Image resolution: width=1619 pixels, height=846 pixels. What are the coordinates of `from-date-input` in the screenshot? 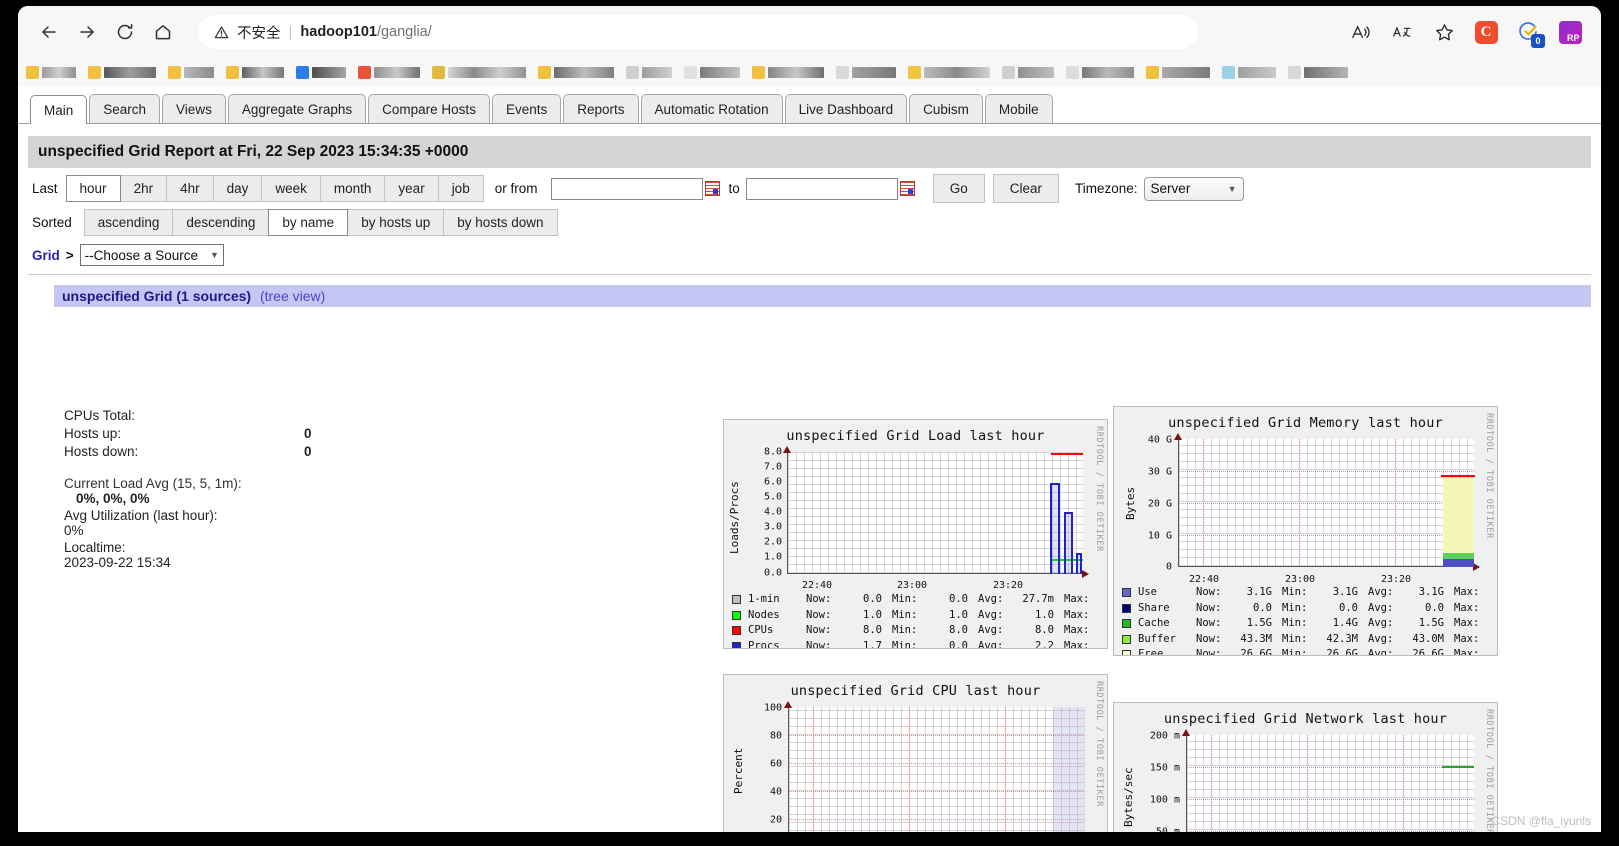 It's located at (627, 188).